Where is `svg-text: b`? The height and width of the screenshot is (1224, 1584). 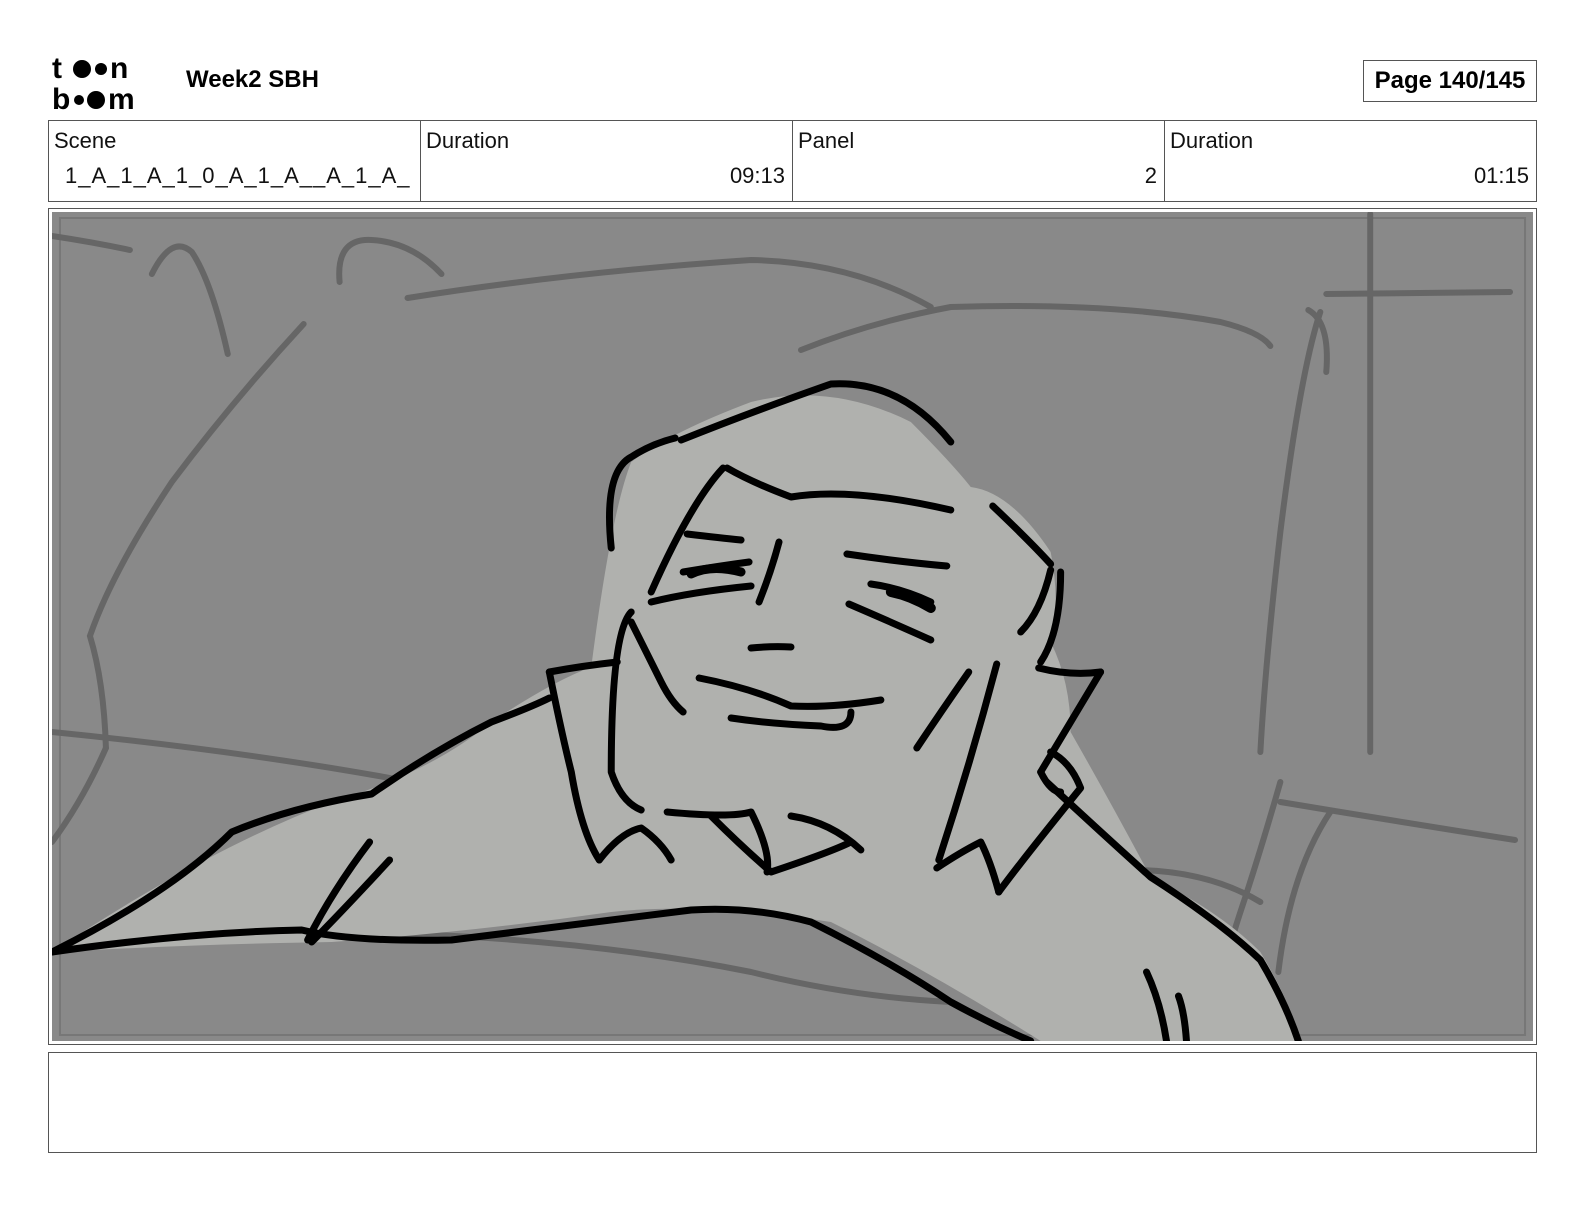
svg-text: b is located at coordinates (61, 97).